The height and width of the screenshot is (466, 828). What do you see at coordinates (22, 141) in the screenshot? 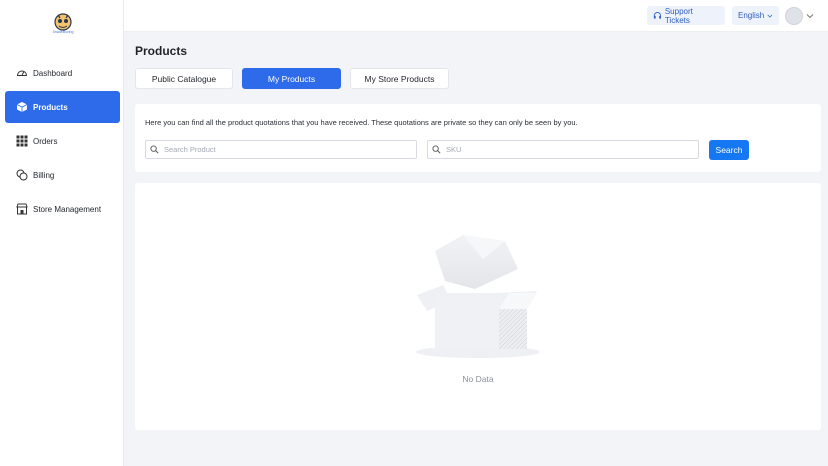
I see `grid-icon` at bounding box center [22, 141].